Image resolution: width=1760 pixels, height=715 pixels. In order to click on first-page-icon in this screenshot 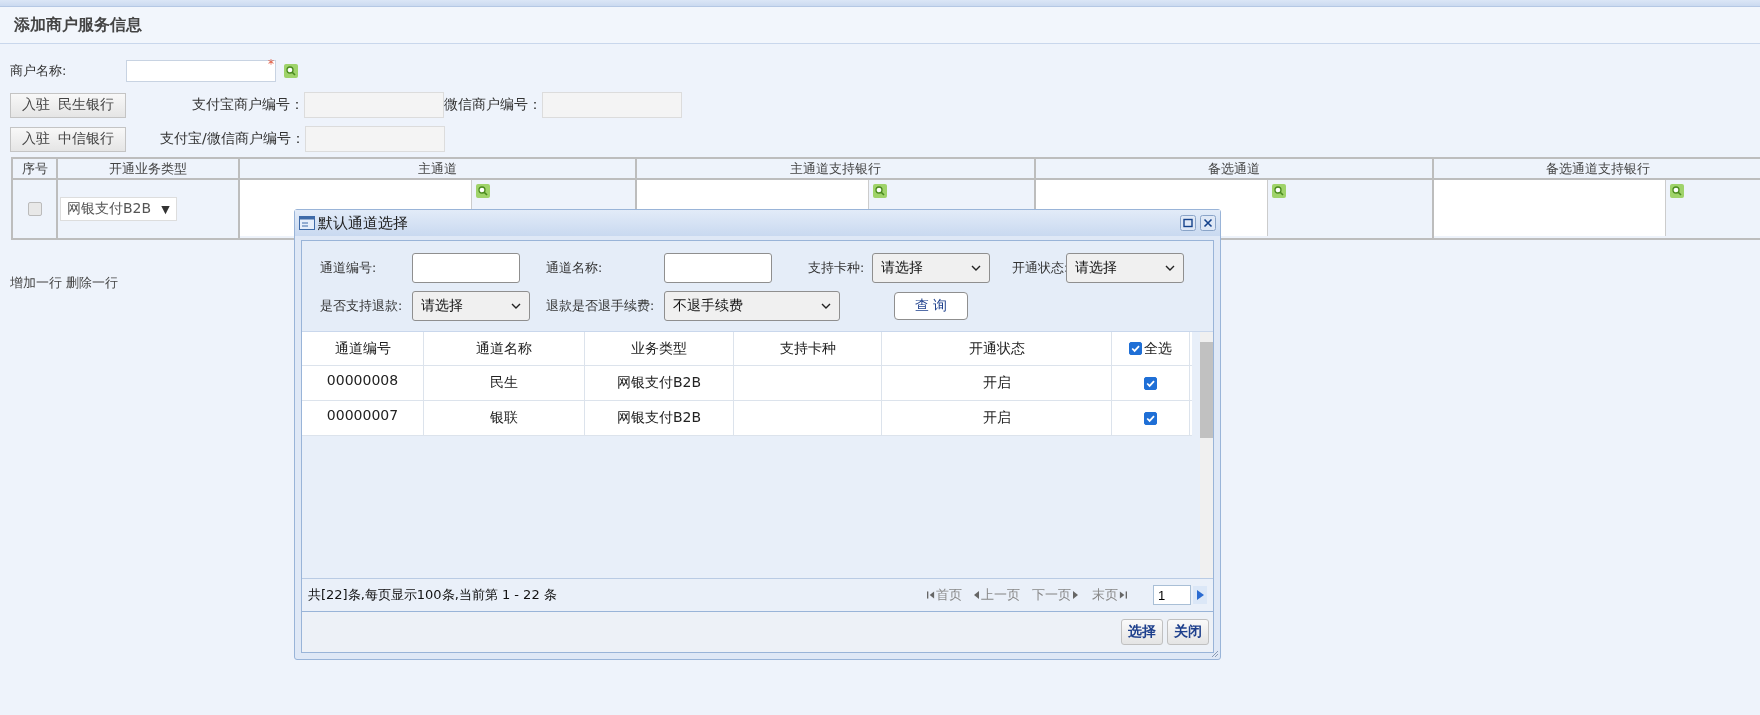, I will do `click(931, 595)`.